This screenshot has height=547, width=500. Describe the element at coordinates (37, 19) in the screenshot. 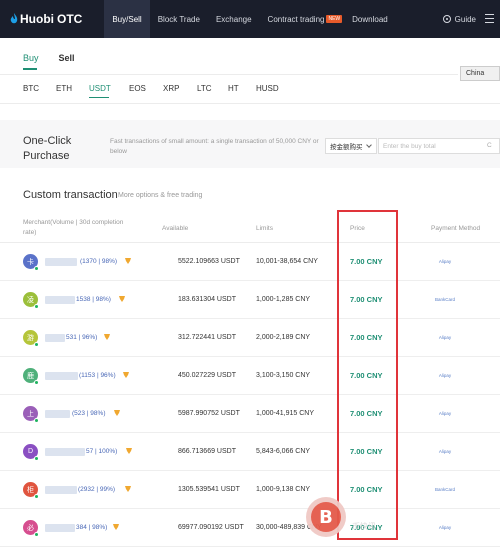

I see `logo-text: Huobi` at that location.